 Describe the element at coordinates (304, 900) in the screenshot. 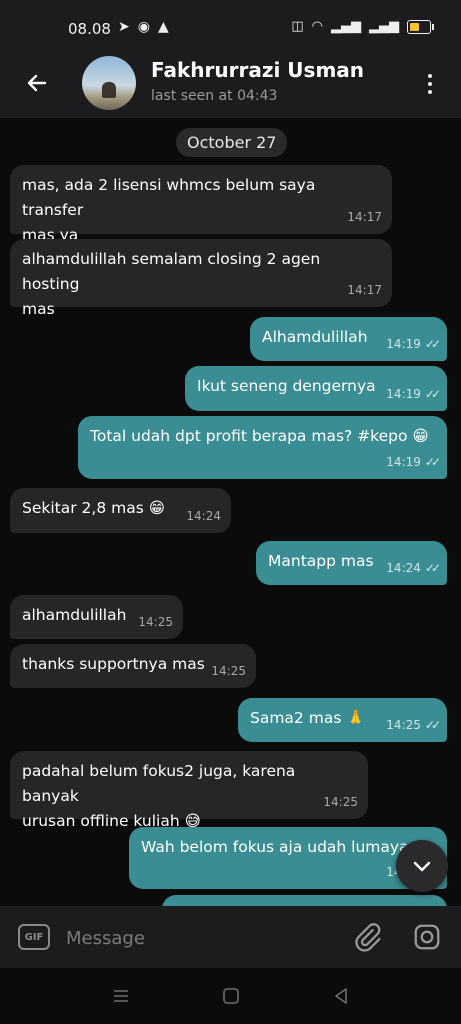

I see `message-outgoing-partial` at that location.